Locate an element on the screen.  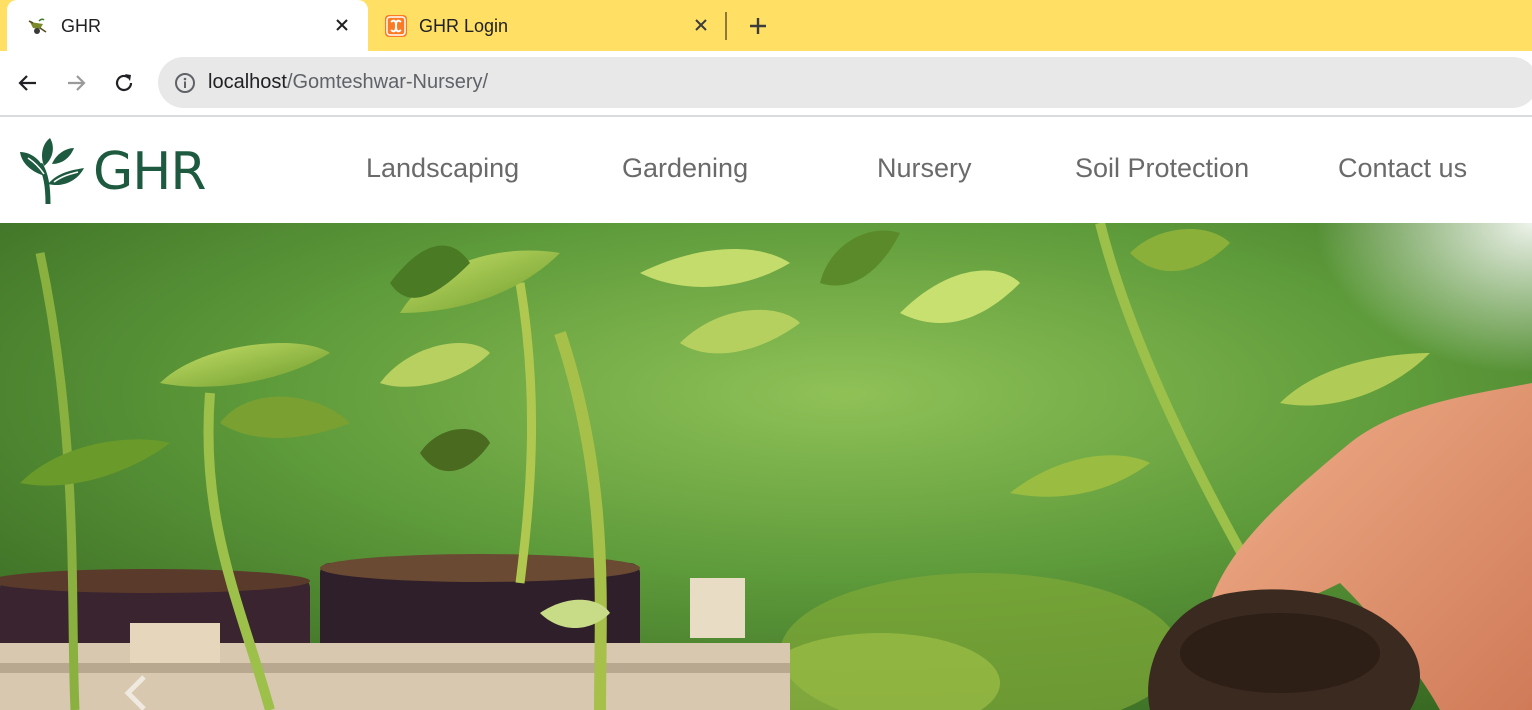
tab-ghr: GHR is located at coordinates (187, 25).